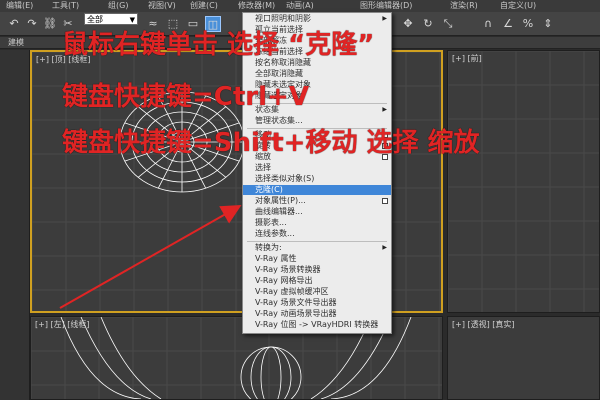 The image size is (600, 400). Describe the element at coordinates (317, 248) in the screenshot. I see `context-menu-item: 转换为: ▶` at that location.